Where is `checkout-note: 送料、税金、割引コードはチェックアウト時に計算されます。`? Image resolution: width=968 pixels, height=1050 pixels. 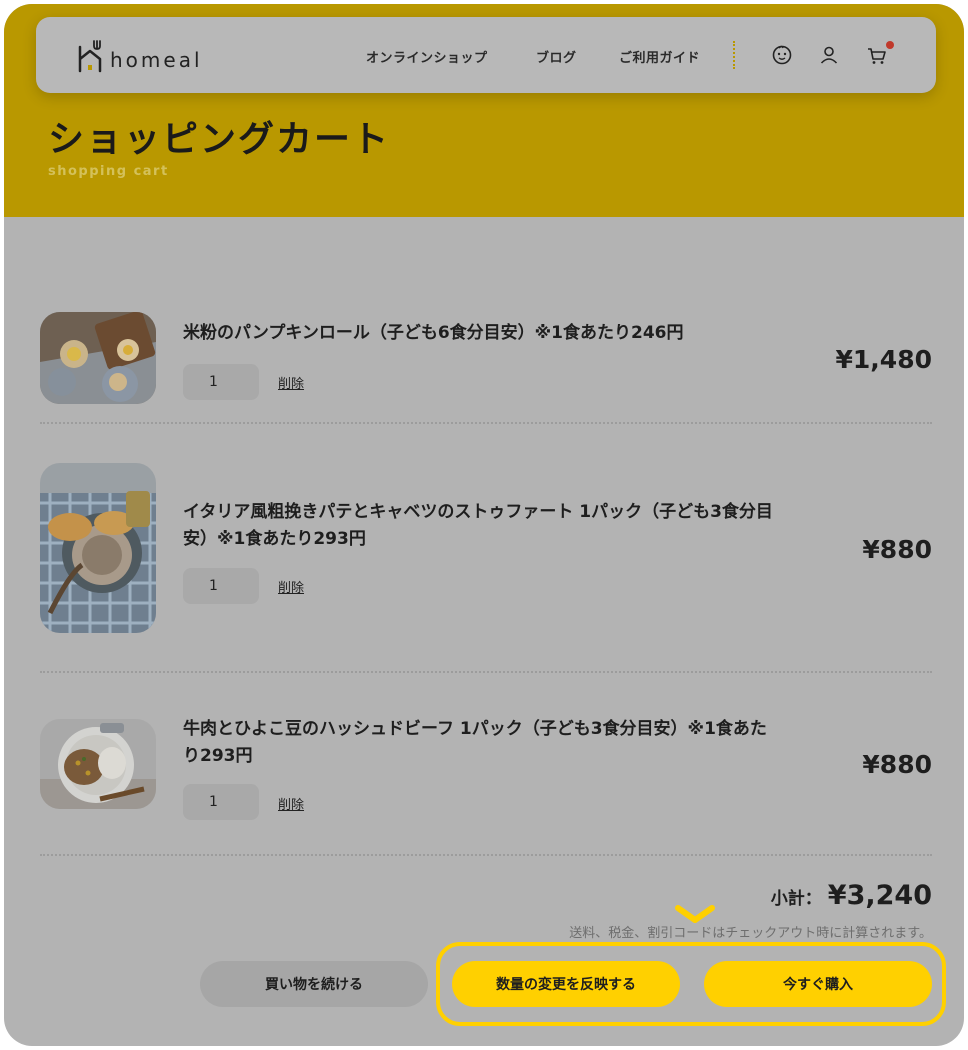 checkout-note: 送料、税金、割引コードはチェックアウト時に計算されます。 is located at coordinates (750, 933).